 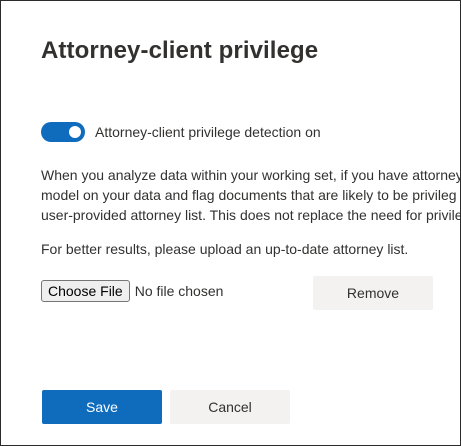 I want to click on file-status-text: No file chosen, so click(x=179, y=291).